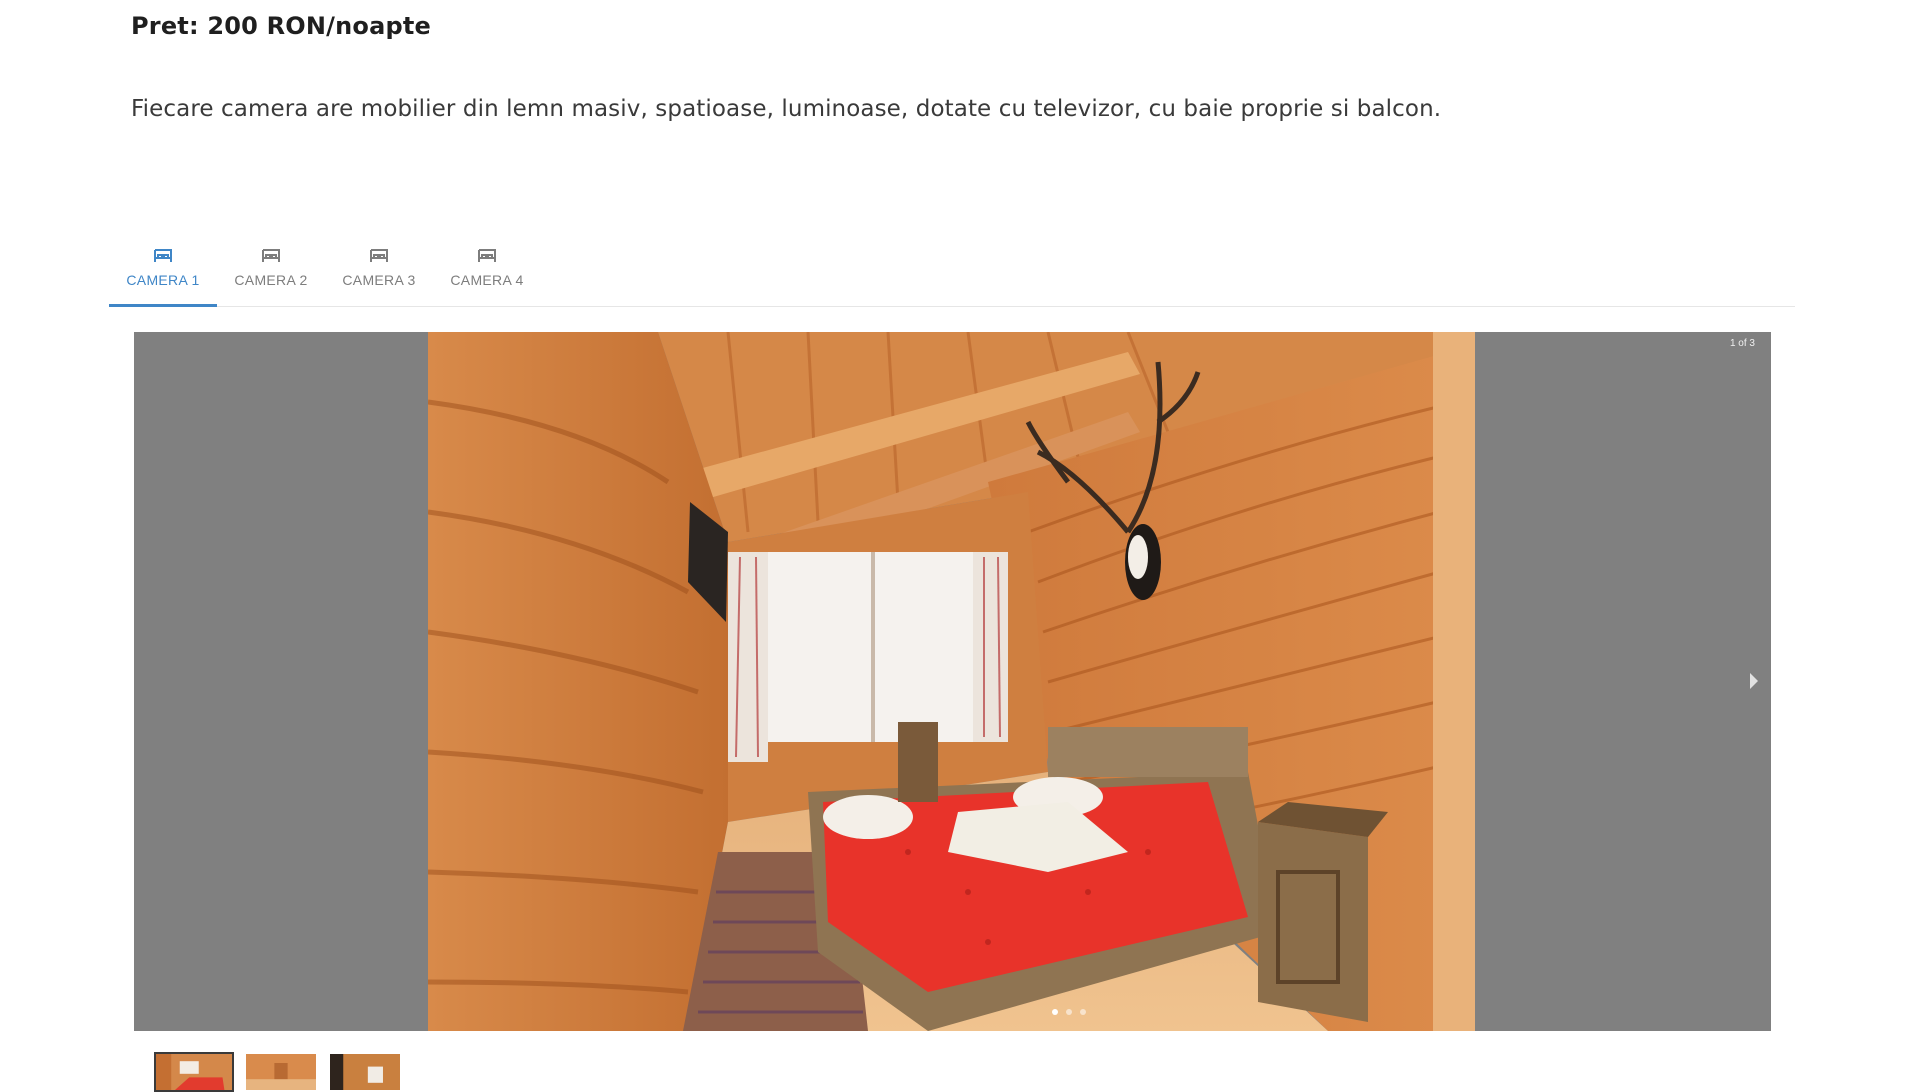 The image size is (1920, 1092). I want to click on slide-indicator-dots, so click(1069, 1012).